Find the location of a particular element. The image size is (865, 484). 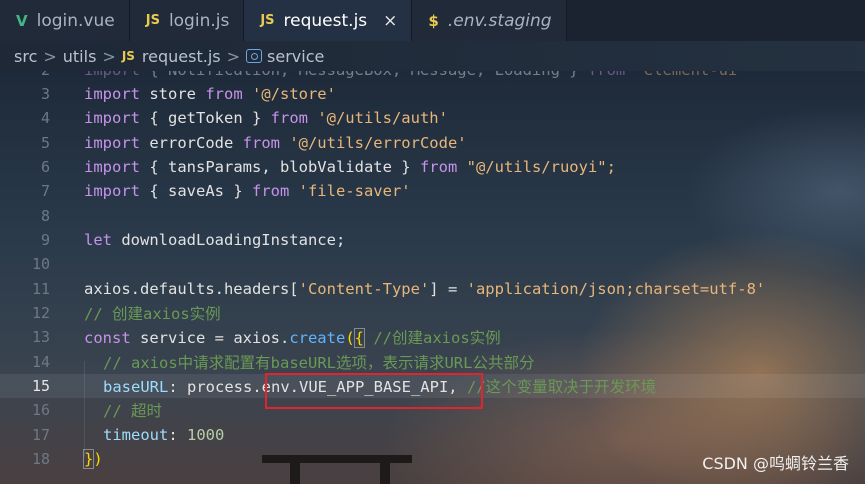

line-number: 5 is located at coordinates (45, 143).